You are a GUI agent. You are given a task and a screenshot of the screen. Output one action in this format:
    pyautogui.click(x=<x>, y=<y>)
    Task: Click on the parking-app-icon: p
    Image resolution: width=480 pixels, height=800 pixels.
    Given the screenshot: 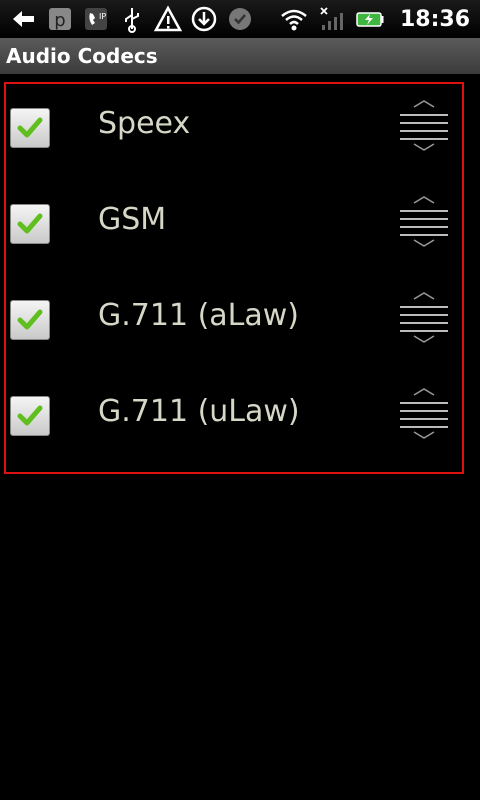 What is the action you would take?
    pyautogui.click(x=60, y=19)
    